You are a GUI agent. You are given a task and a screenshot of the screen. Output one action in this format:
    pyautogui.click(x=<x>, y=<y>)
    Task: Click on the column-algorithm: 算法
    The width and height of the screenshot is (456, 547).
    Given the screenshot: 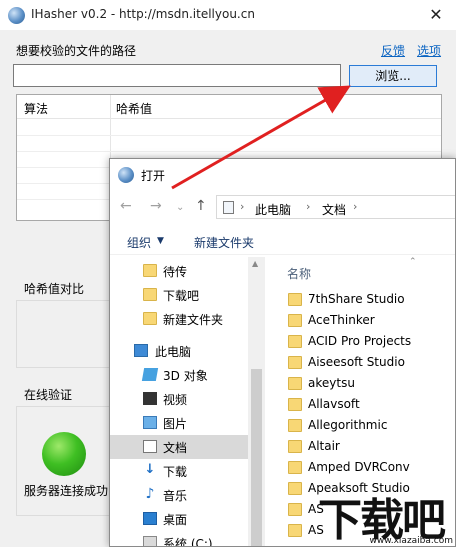 What is the action you would take?
    pyautogui.click(x=36, y=108)
    